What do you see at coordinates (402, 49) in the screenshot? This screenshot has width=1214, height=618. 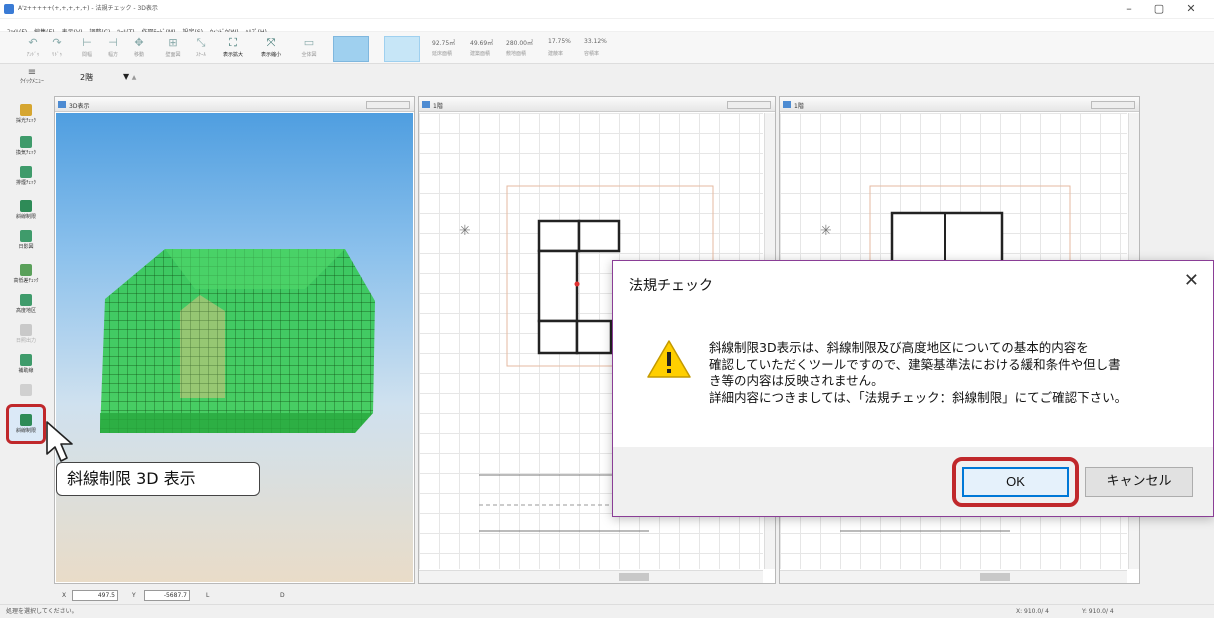 I see `select-mode-button` at bounding box center [402, 49].